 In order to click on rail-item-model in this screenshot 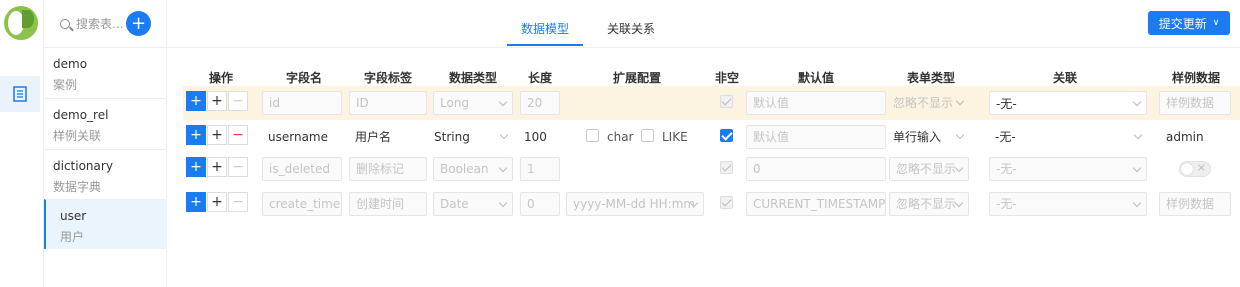, I will do `click(20, 94)`.